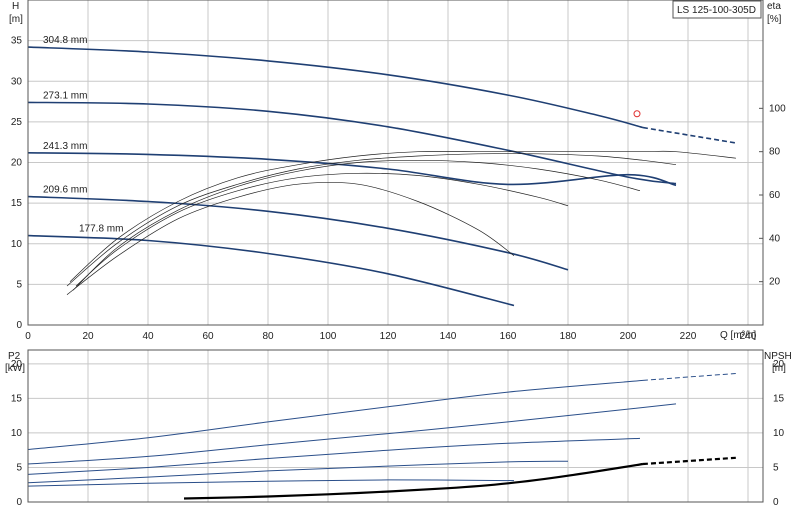 The image size is (800, 520). What do you see at coordinates (19, 467) in the screenshot?
I see `p2-tick-label: 5` at bounding box center [19, 467].